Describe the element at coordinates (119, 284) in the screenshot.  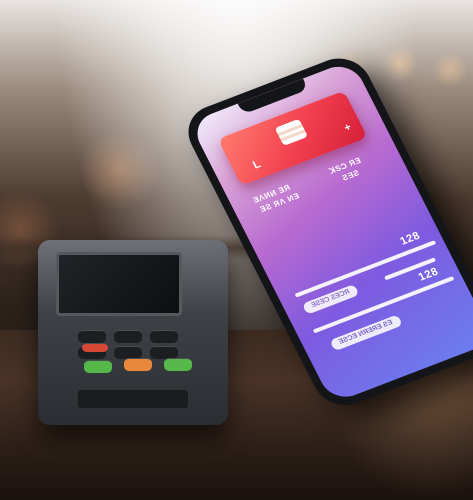
I see `terminal-screen` at that location.